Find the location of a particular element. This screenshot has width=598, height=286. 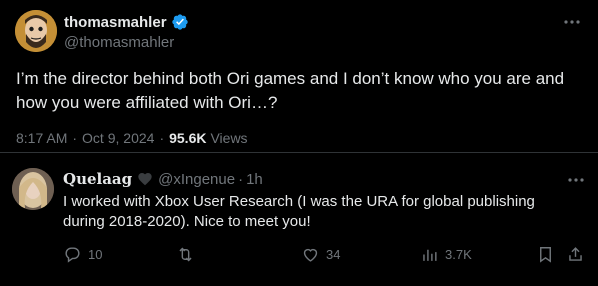

avatar-illustration is located at coordinates (36, 31).